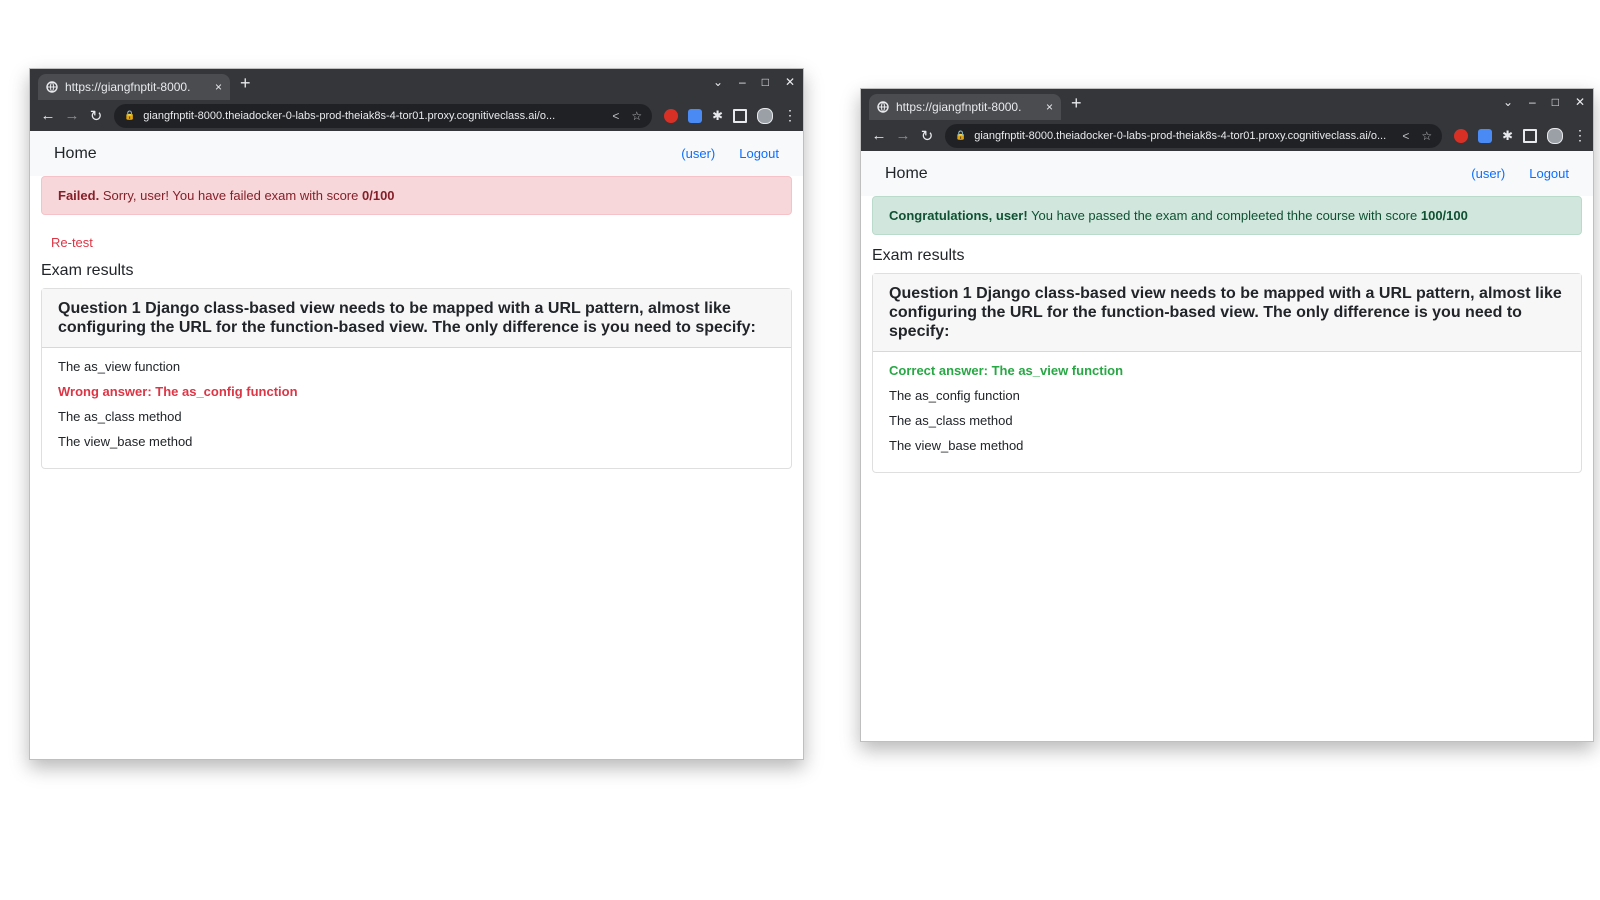  What do you see at coordinates (954, 395) in the screenshot?
I see `option-item: The as_config function` at bounding box center [954, 395].